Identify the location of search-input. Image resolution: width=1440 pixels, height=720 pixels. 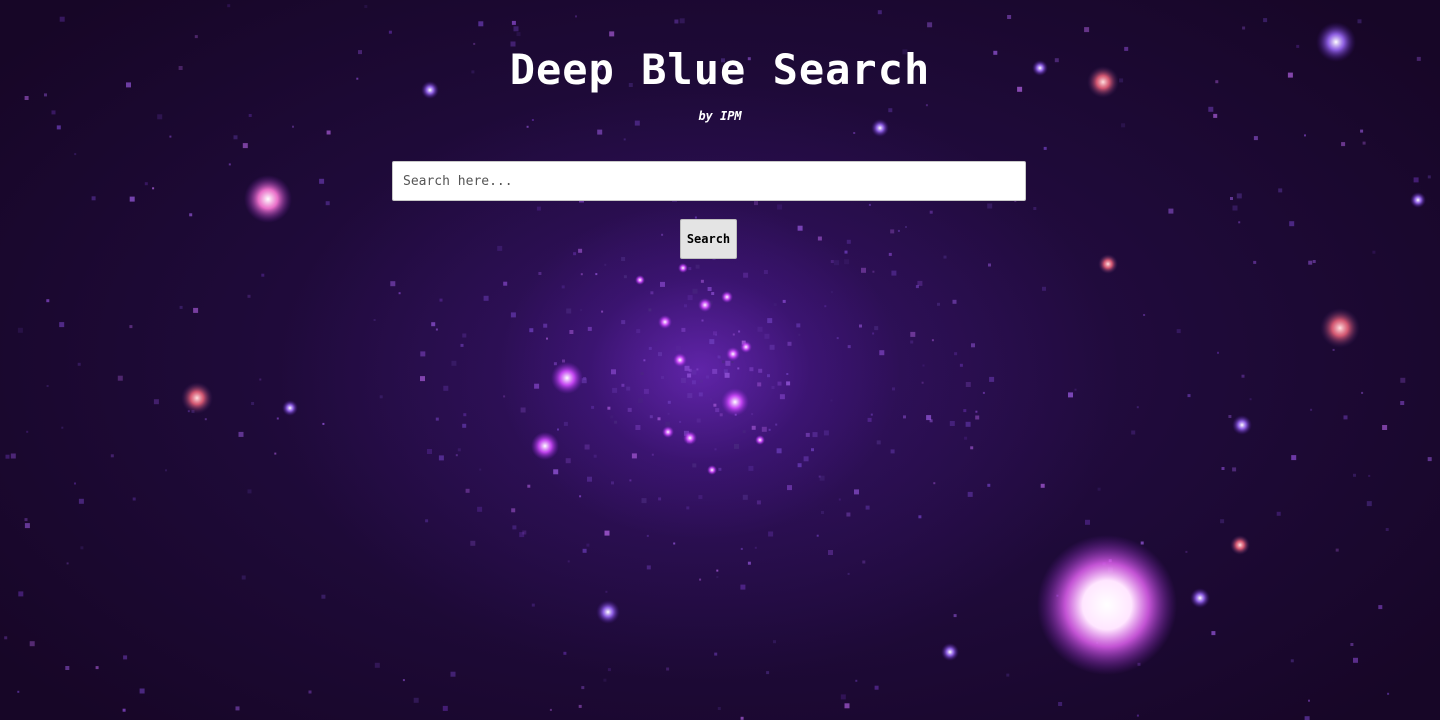
(709, 181).